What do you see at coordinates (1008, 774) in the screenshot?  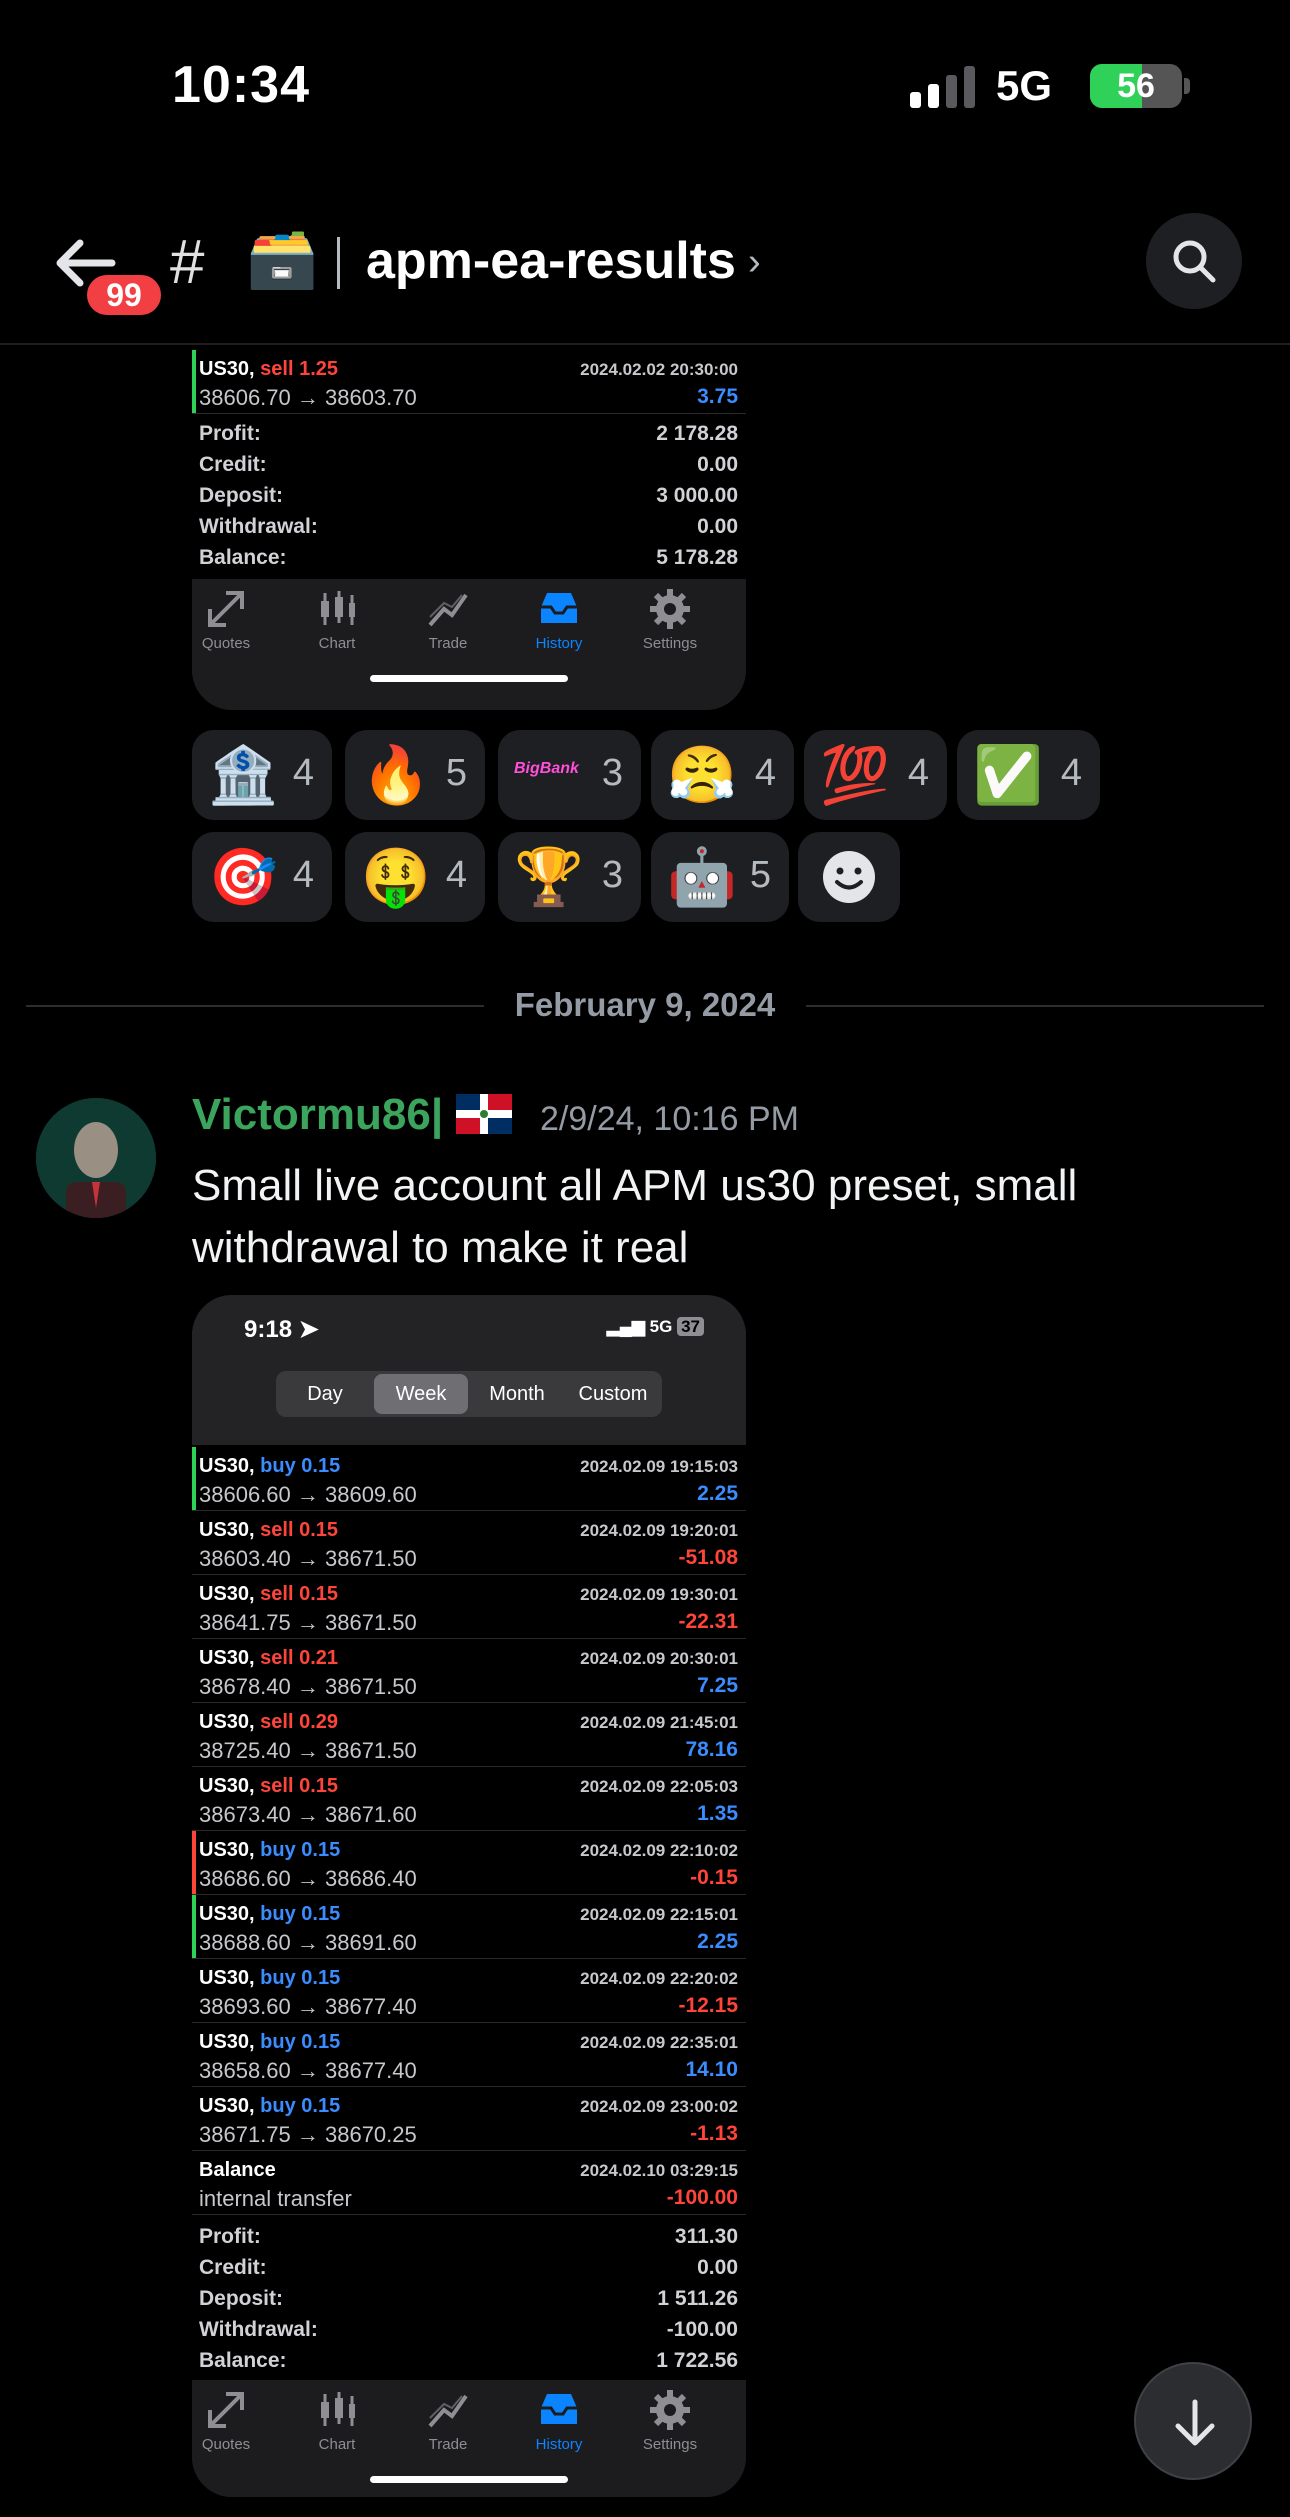 I see `reaction-emoji: ✅` at bounding box center [1008, 774].